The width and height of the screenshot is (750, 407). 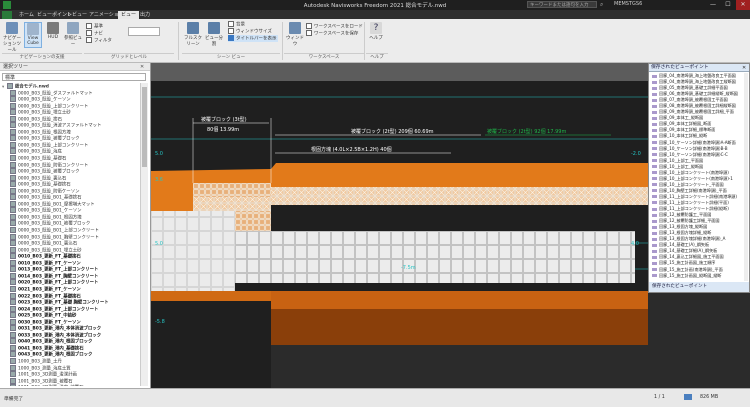 I want to click on armor-block-layer, so click(x=232, y=204).